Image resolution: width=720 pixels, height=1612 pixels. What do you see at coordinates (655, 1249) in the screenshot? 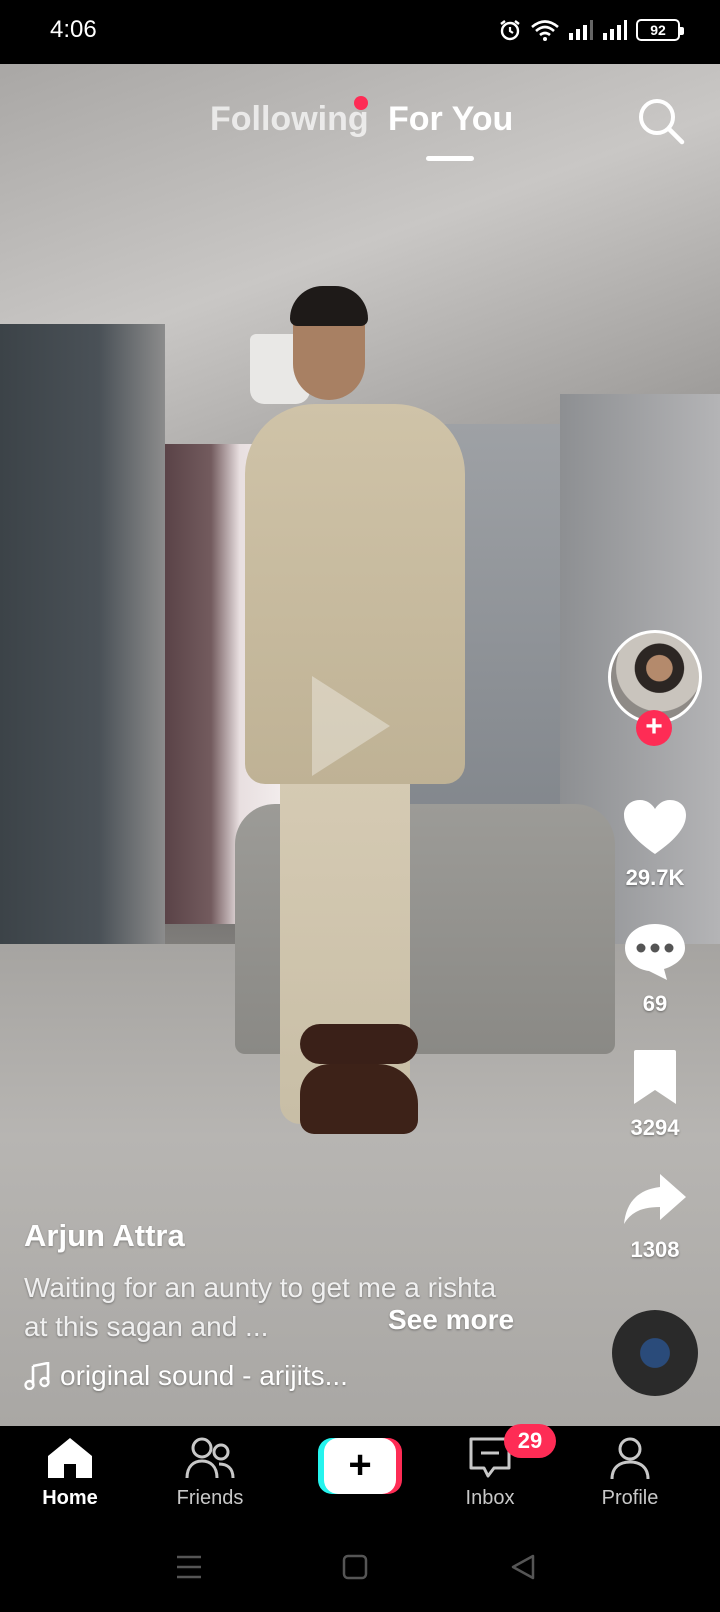
I see `share-count: 1308` at bounding box center [655, 1249].